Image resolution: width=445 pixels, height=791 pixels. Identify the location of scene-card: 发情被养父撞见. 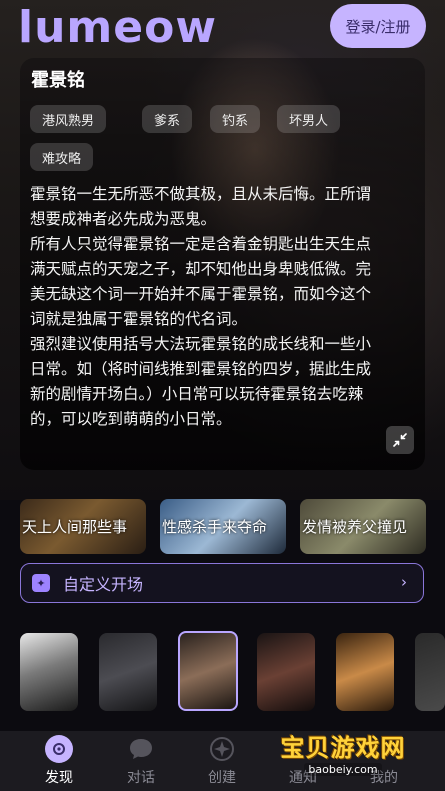
(363, 526).